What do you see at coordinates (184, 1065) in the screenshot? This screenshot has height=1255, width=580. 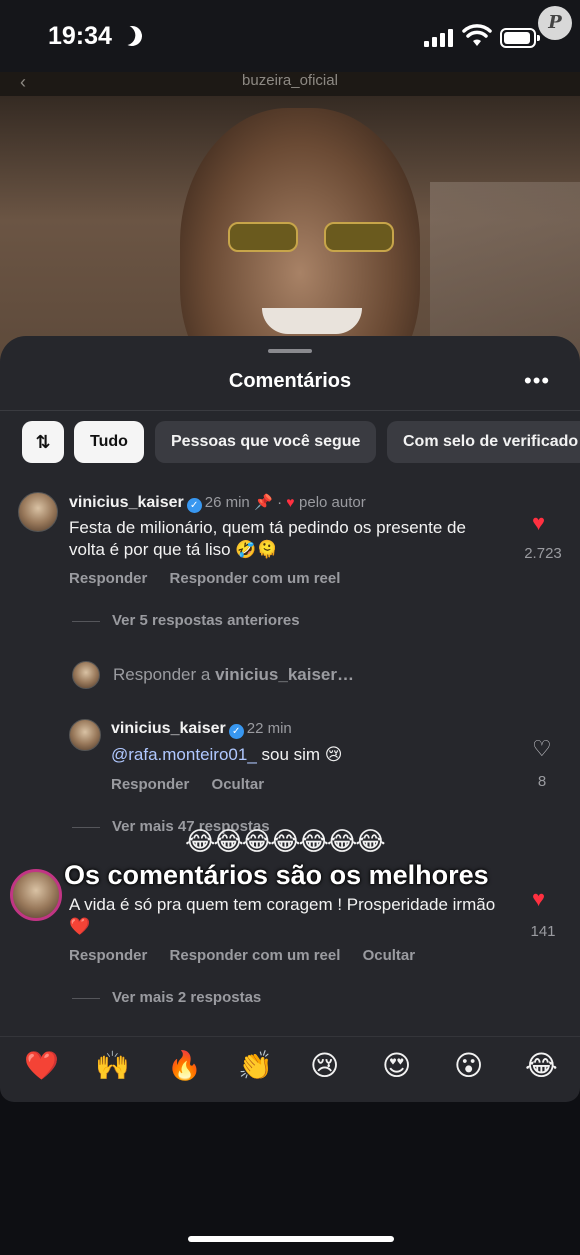 I see `emoji-fire: 🔥` at bounding box center [184, 1065].